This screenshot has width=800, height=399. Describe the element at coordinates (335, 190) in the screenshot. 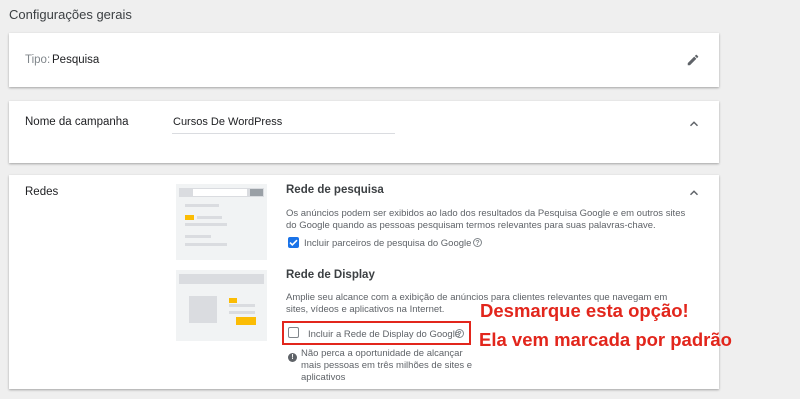

I see `search-network-title: Rede de pesquisa` at that location.